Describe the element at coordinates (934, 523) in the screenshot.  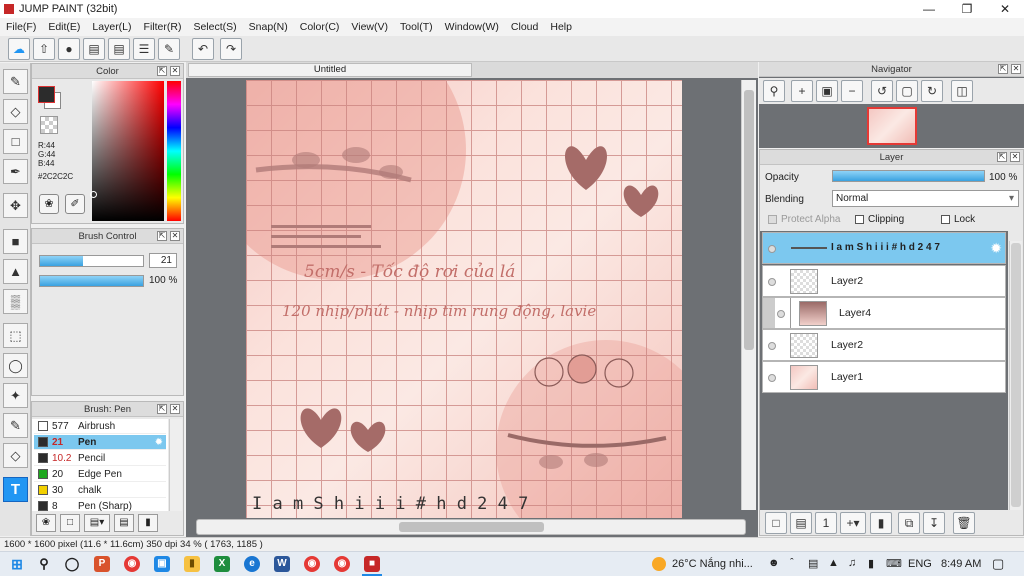
I see `merge-layer-icon: ↧` at that location.